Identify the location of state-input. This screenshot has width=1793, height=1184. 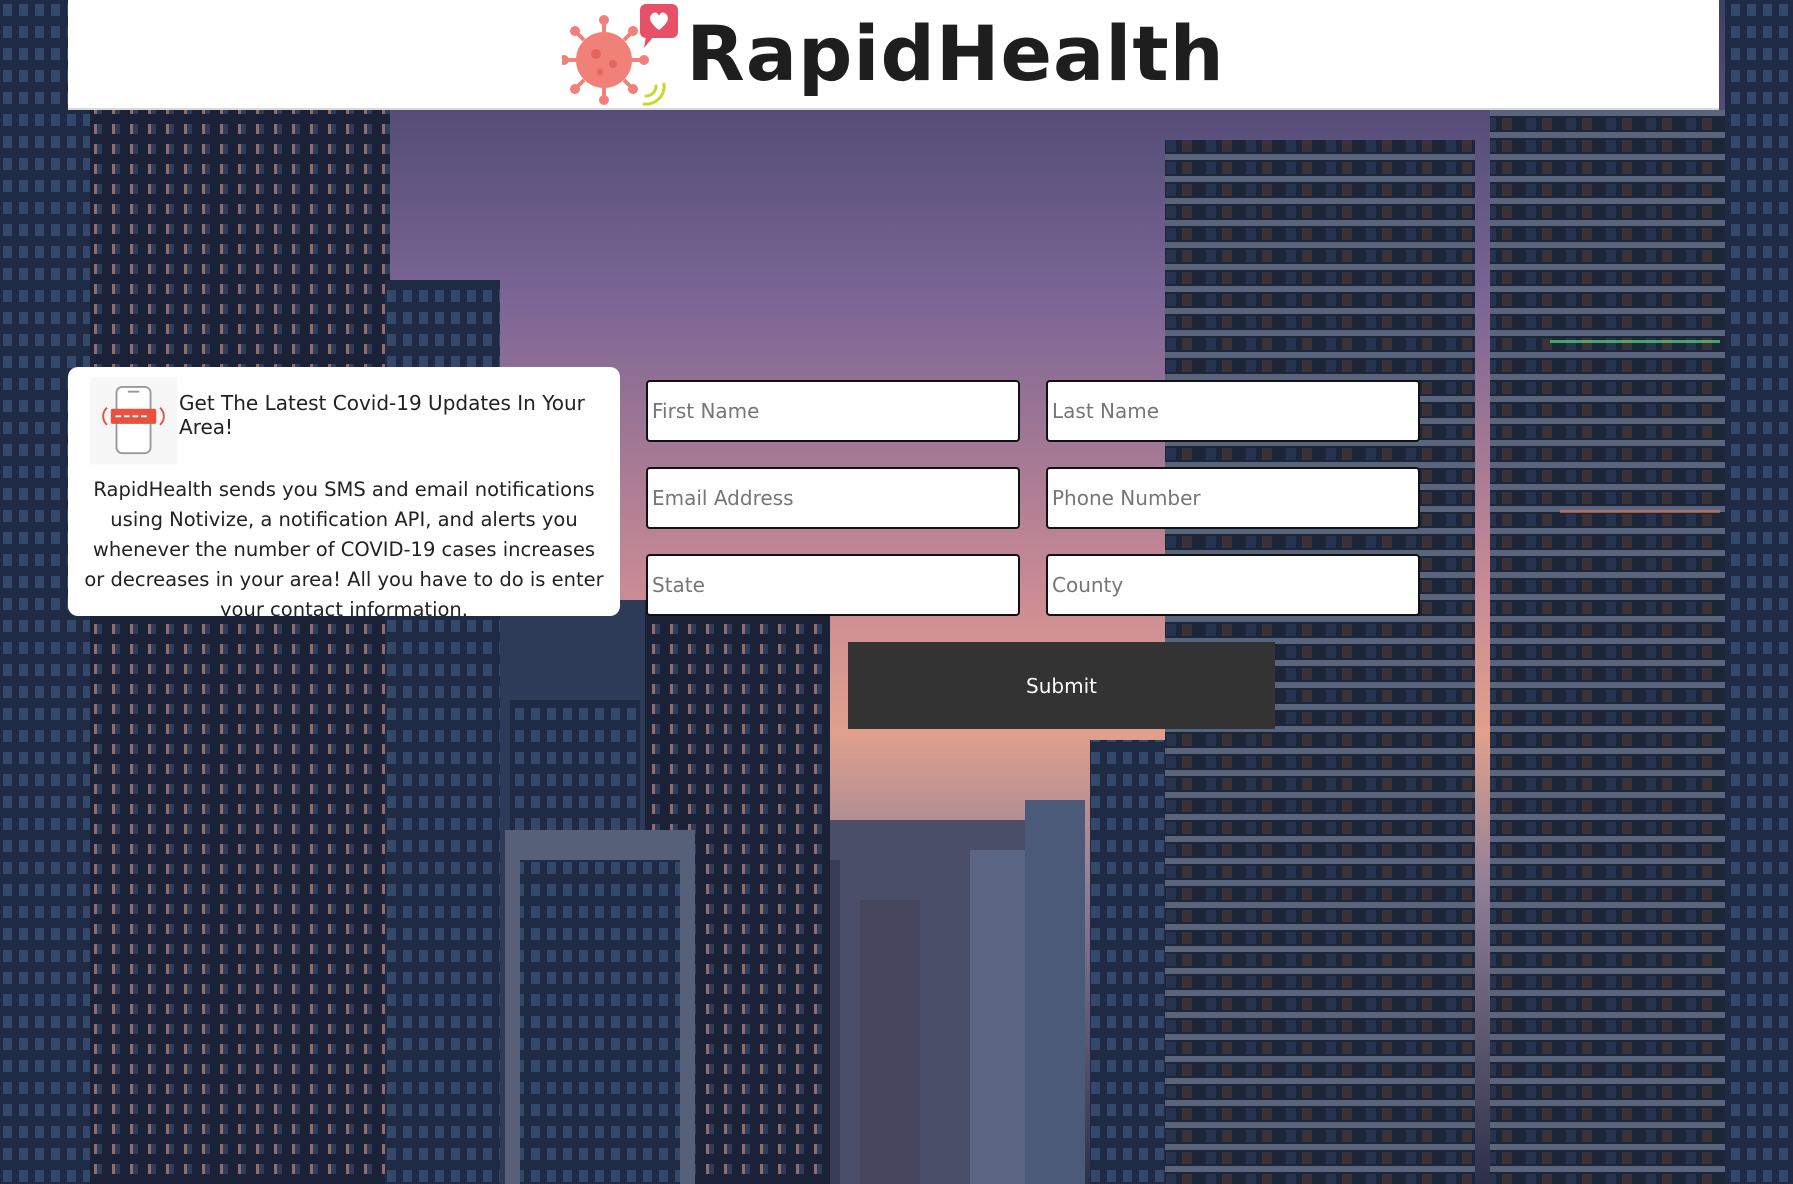
(833, 585).